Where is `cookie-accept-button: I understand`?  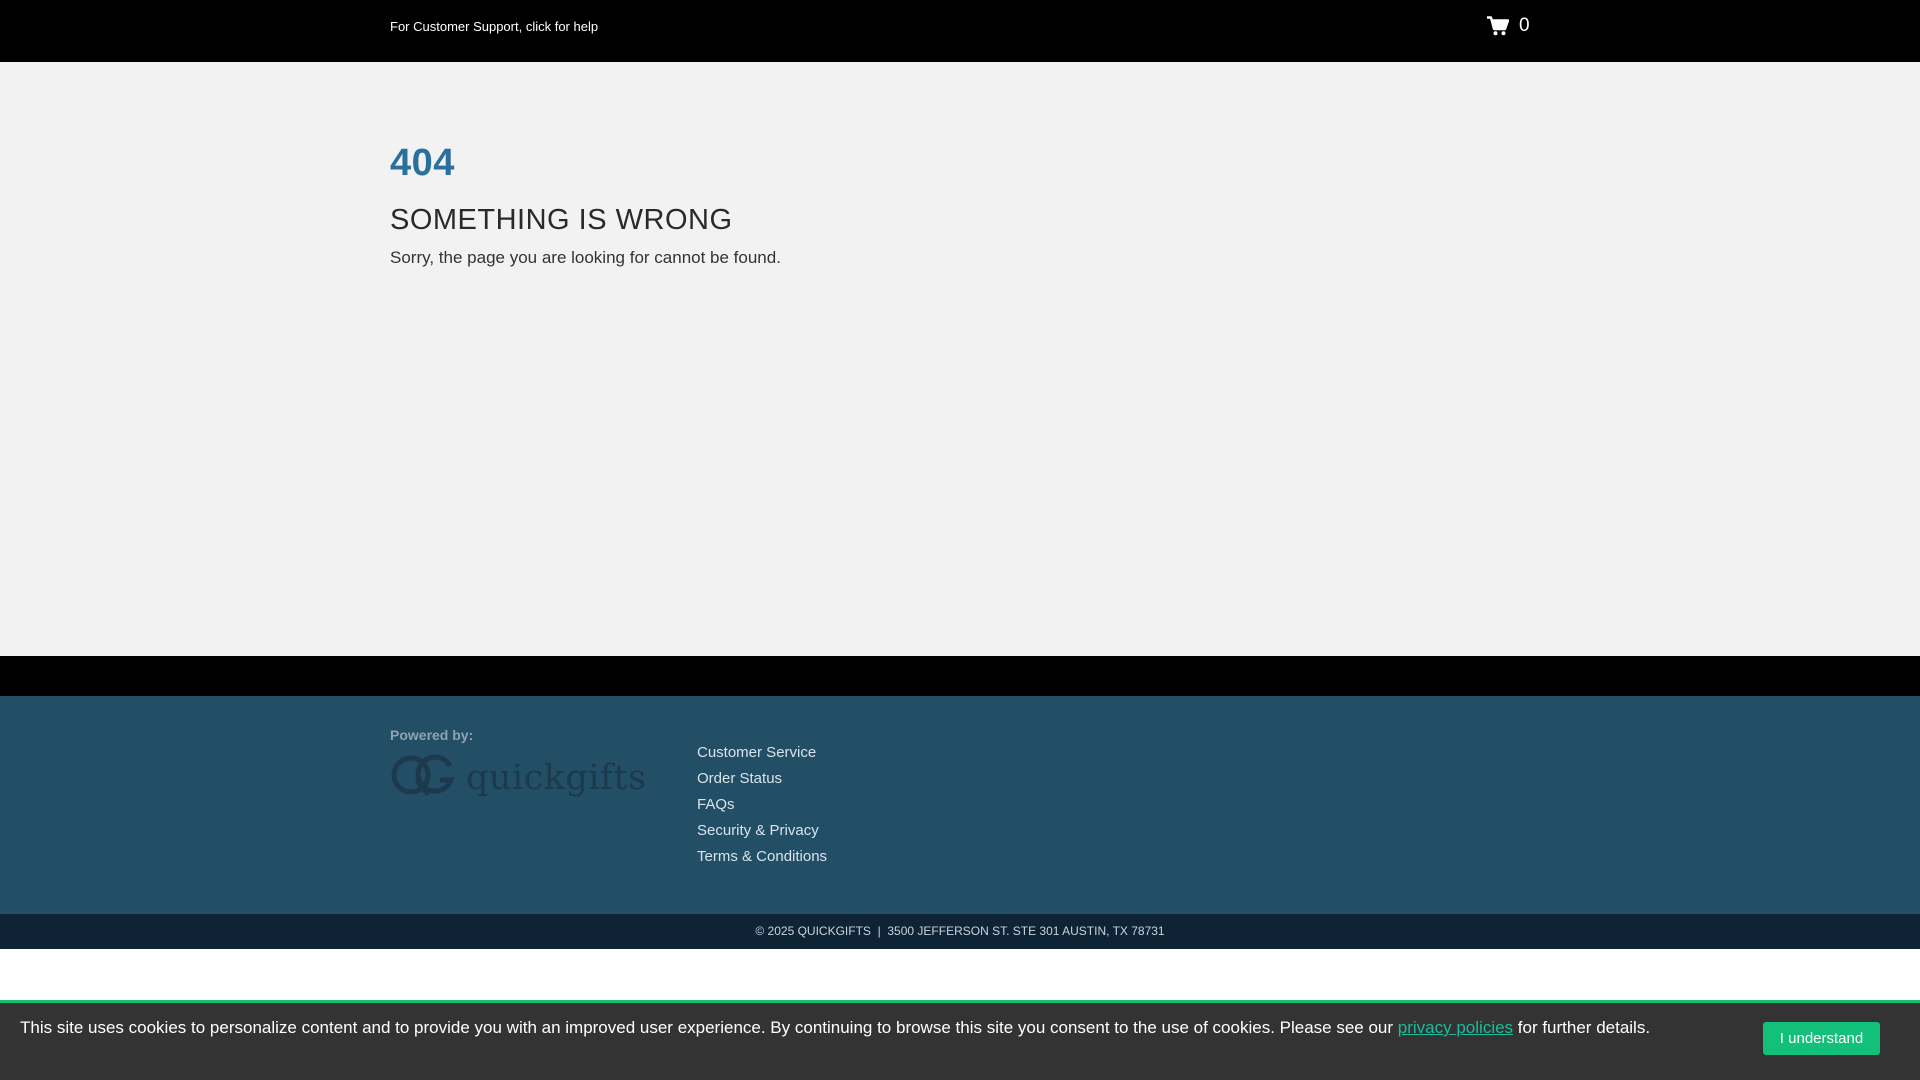
cookie-accept-button: I understand is located at coordinates (1821, 1038).